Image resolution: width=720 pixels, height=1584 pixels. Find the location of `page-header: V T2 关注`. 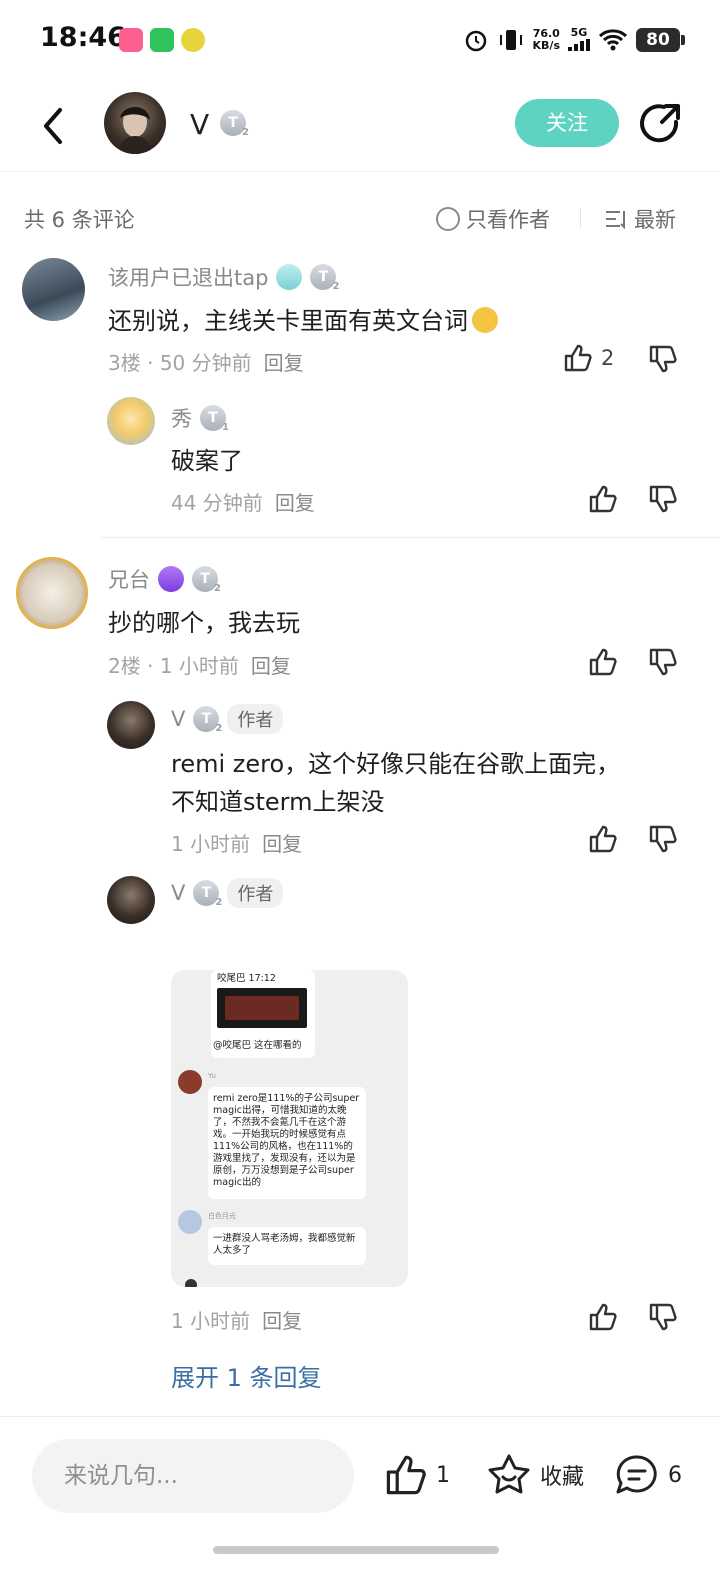

page-header: V T2 关注 is located at coordinates (360, 126).